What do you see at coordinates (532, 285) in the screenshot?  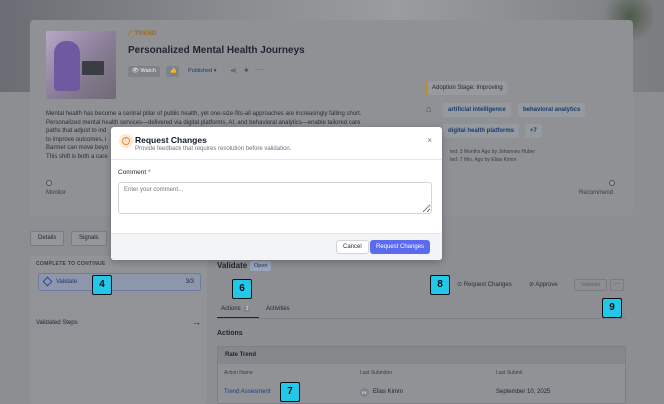 I see `approve-icon: ⊘` at bounding box center [532, 285].